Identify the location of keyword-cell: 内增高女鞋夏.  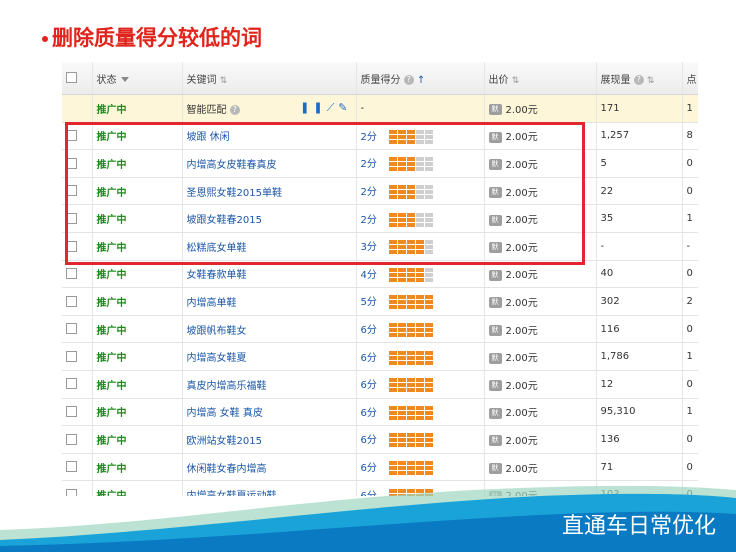
(269, 356).